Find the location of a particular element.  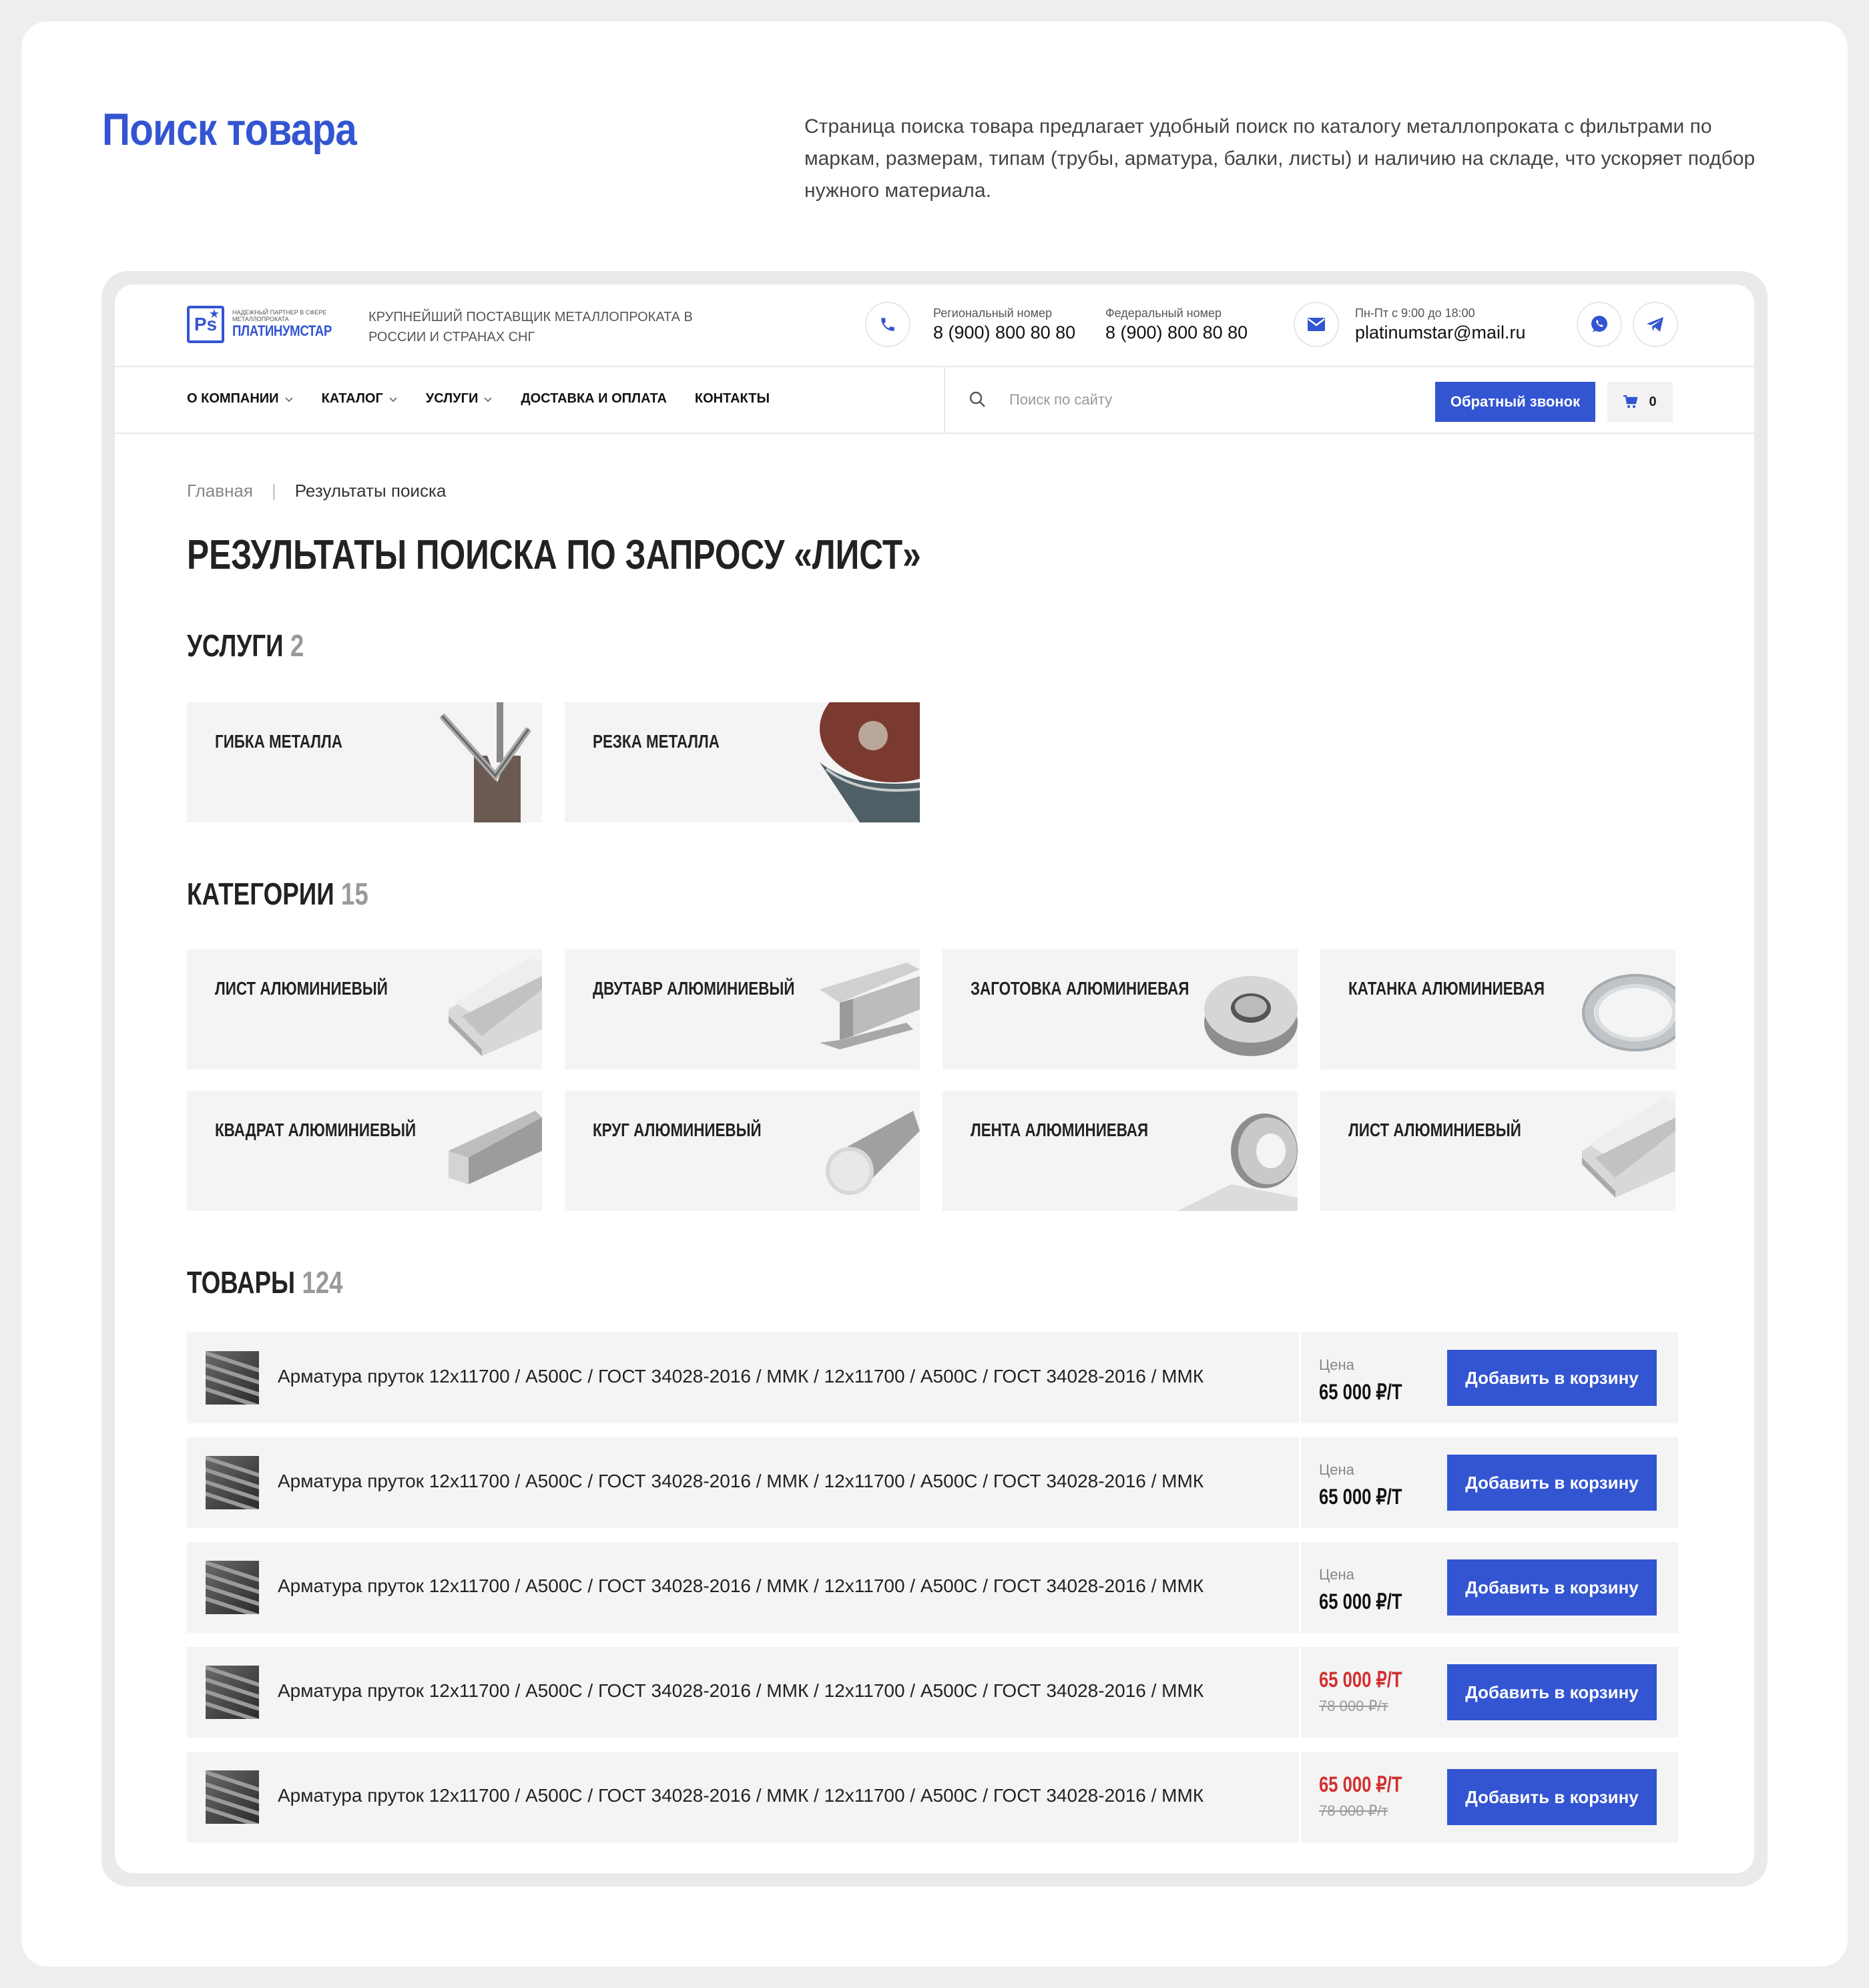

category-card-aluminum-sheet: Лист алюминиевый is located at coordinates (364, 1009).